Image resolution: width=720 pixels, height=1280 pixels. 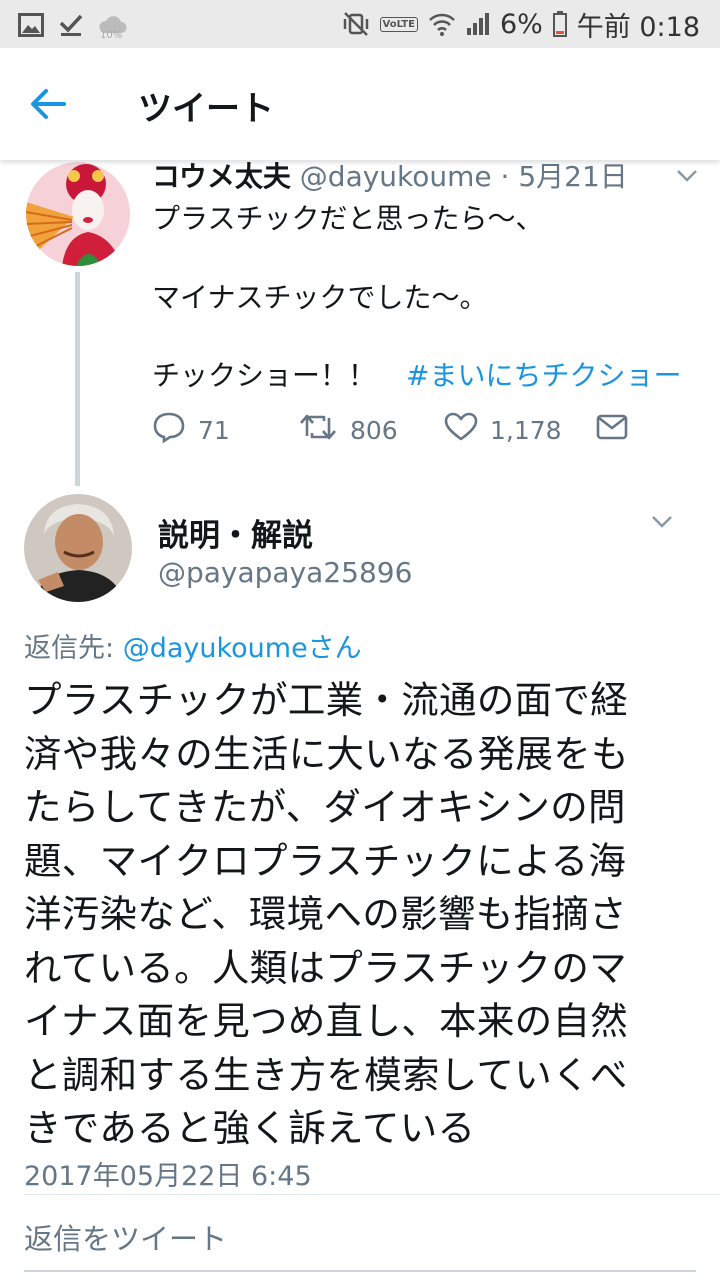 What do you see at coordinates (360, 104) in the screenshot?
I see `app-bar: ツイート` at bounding box center [360, 104].